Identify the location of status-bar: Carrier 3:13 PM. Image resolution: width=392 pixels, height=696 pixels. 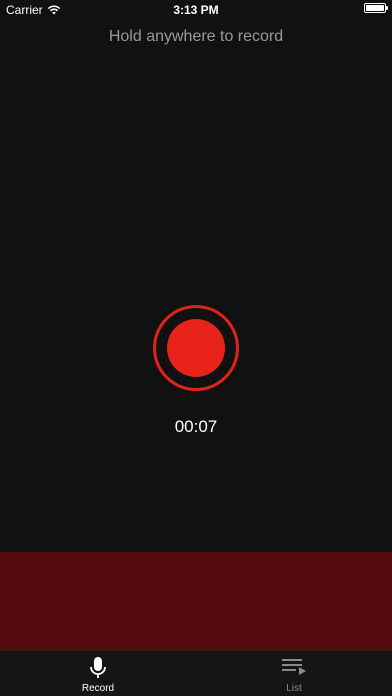
(196, 10).